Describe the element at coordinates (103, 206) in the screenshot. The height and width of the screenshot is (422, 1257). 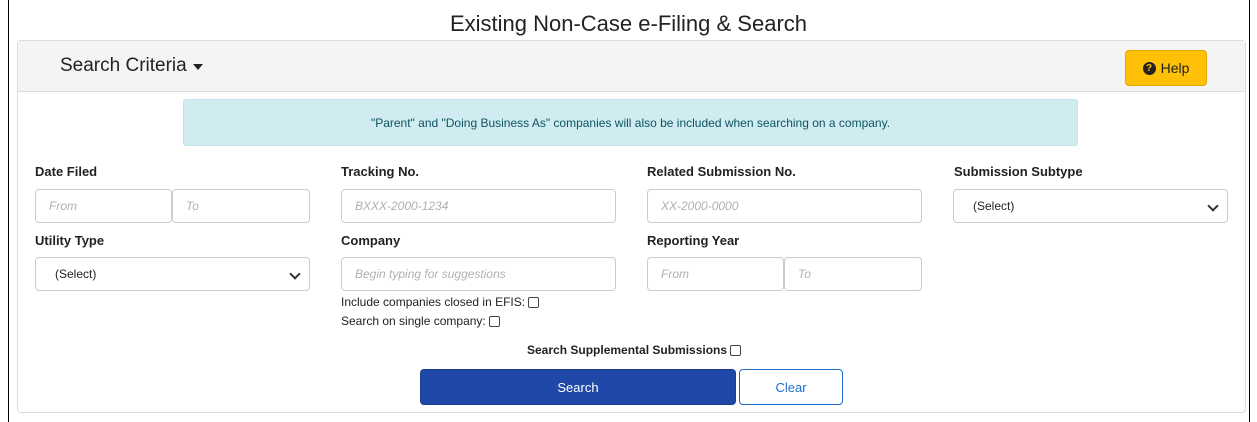
I see `date-filed-from-input` at that location.